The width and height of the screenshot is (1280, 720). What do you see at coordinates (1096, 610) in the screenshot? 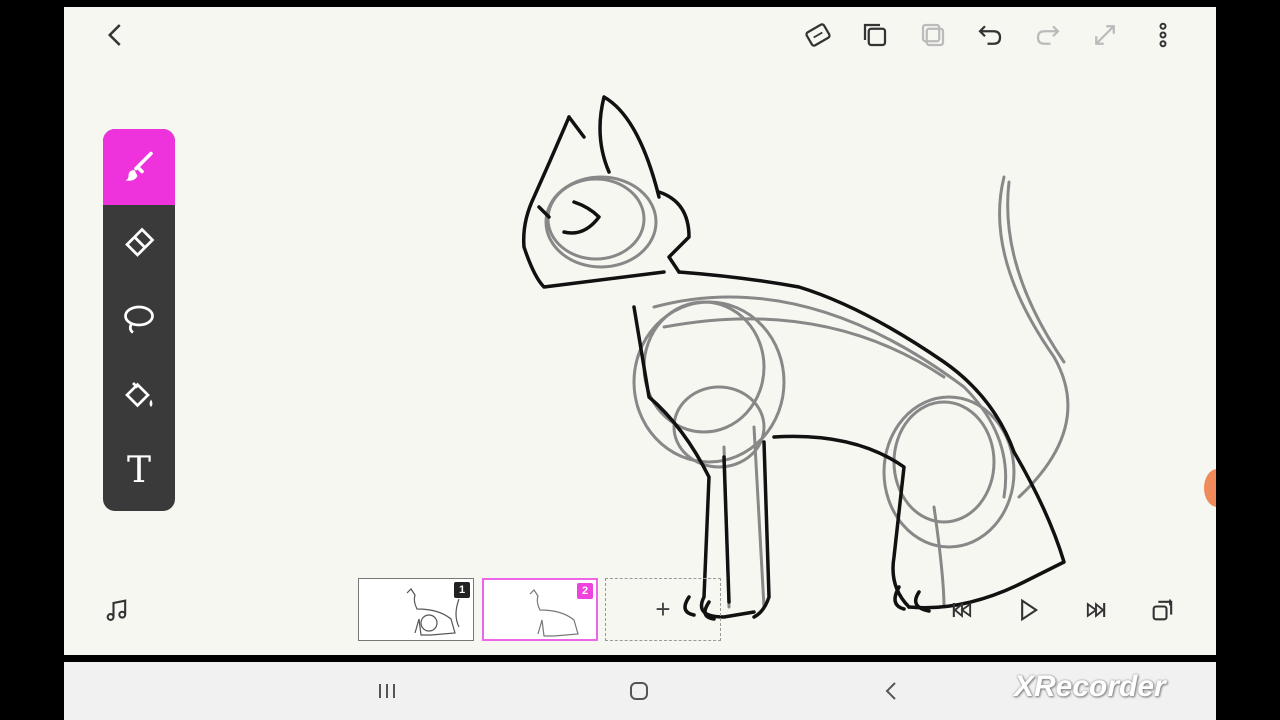
I see `skip-end-icon` at bounding box center [1096, 610].